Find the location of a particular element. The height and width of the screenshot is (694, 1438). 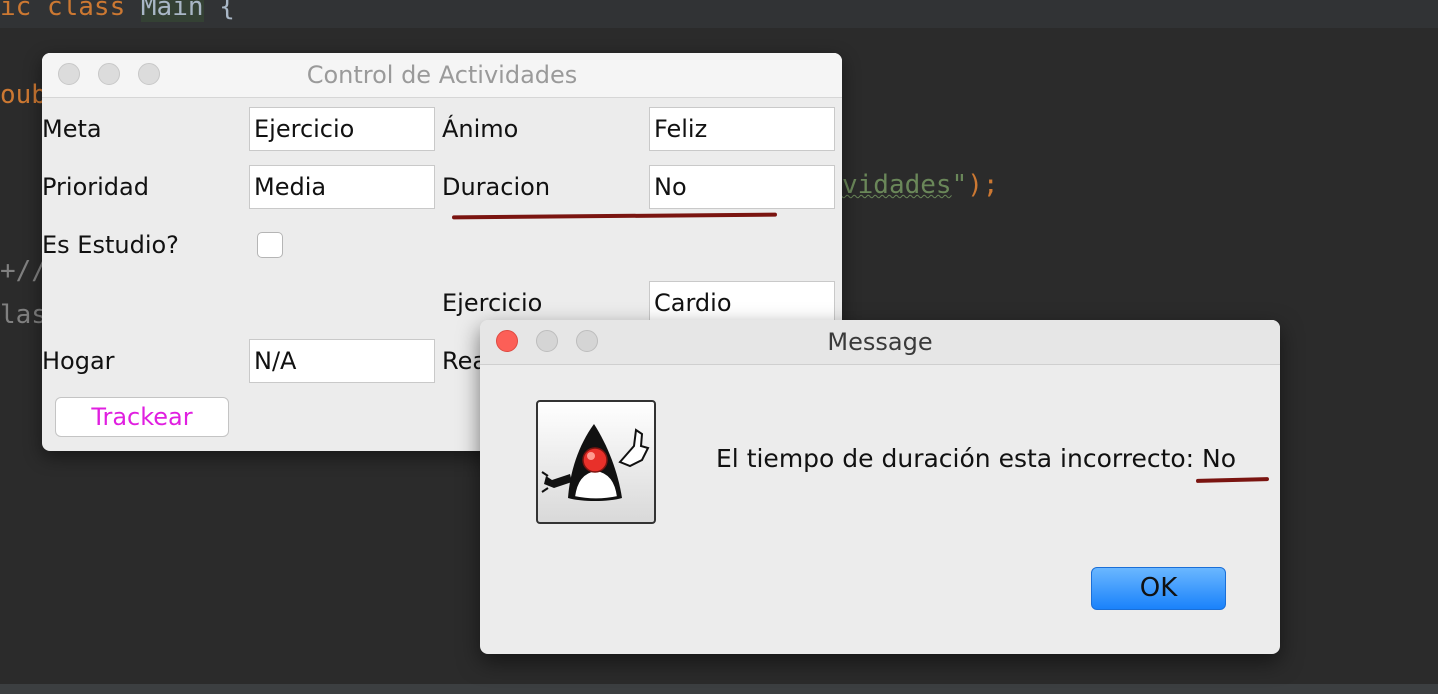

code-line-string: vidades"); is located at coordinates (920, 185).